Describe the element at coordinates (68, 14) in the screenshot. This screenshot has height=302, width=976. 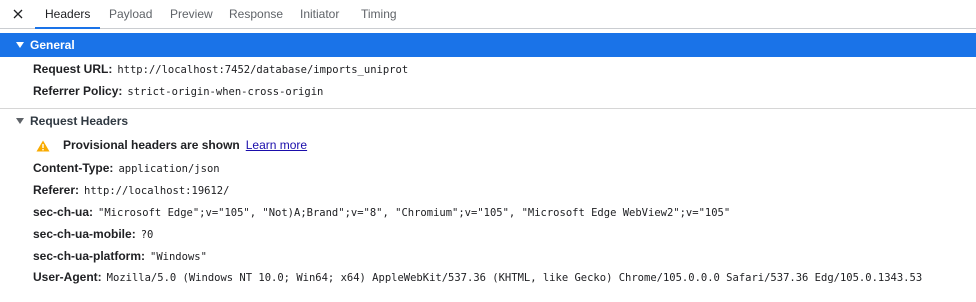
I see `tab-headers: Headers` at that location.